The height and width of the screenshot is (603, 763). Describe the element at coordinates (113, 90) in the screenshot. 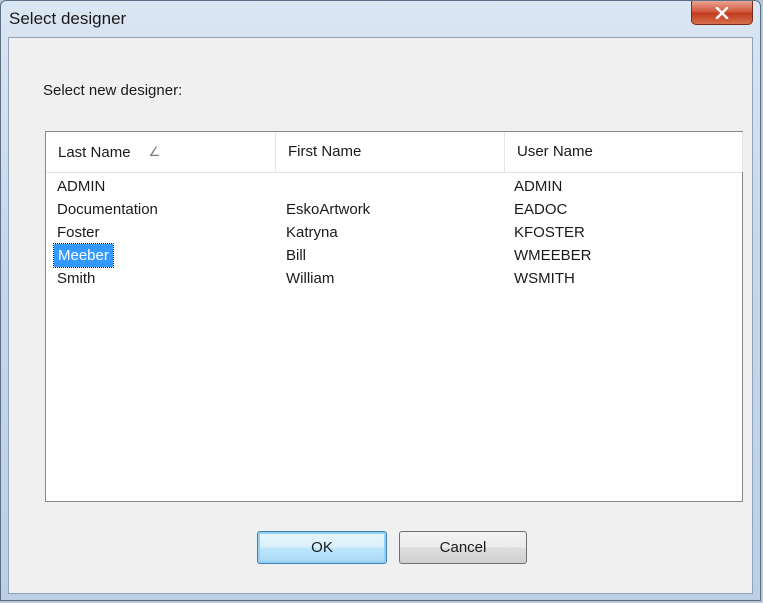

I see `prompt-label: Select new designer:` at that location.